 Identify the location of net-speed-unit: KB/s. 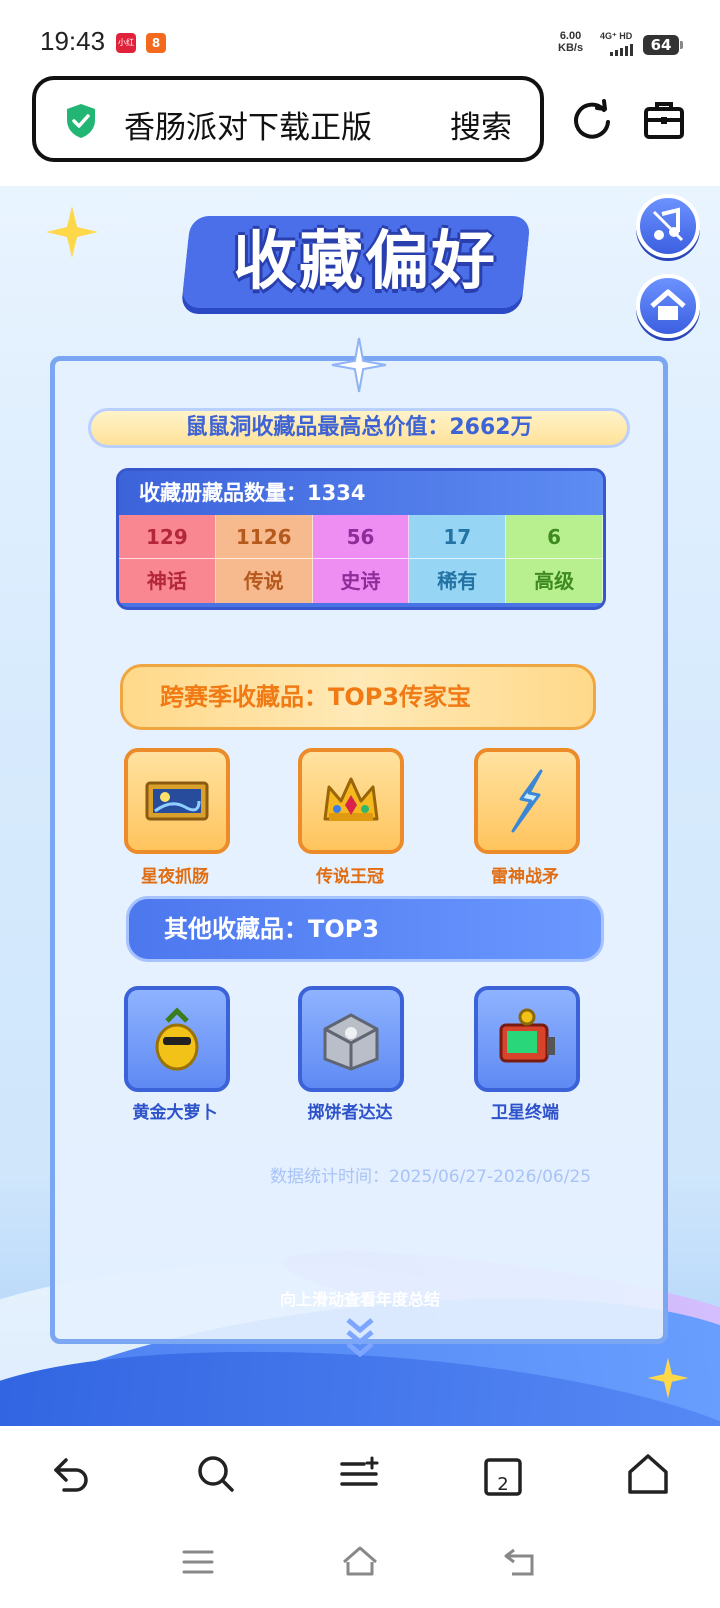
(571, 48).